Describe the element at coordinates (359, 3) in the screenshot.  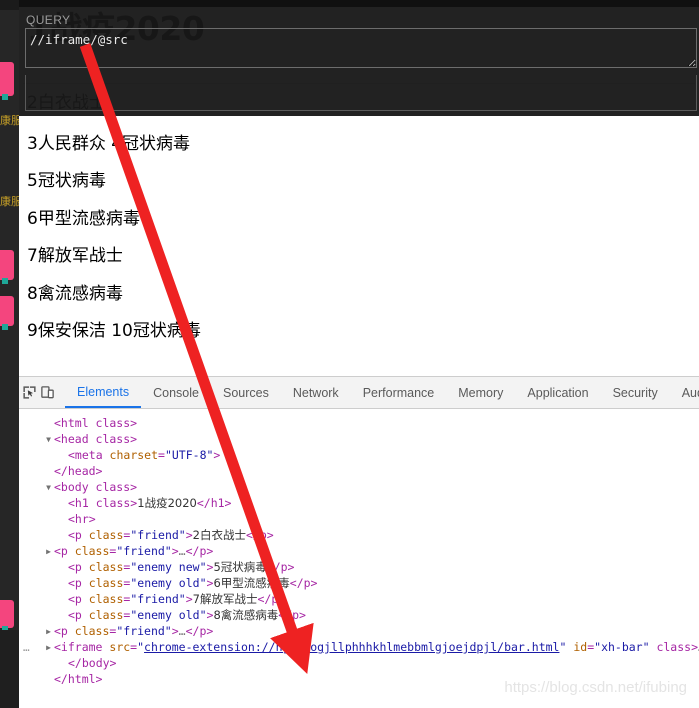
I see `overlay-top-bar` at that location.